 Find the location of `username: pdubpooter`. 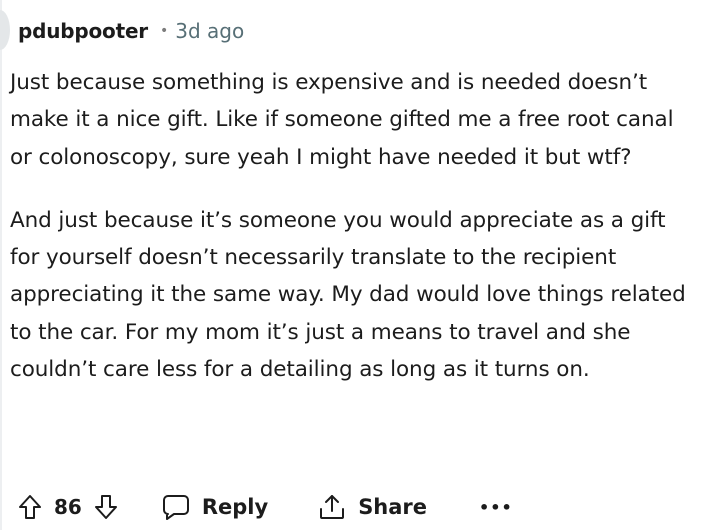

username: pdubpooter is located at coordinates (83, 31).